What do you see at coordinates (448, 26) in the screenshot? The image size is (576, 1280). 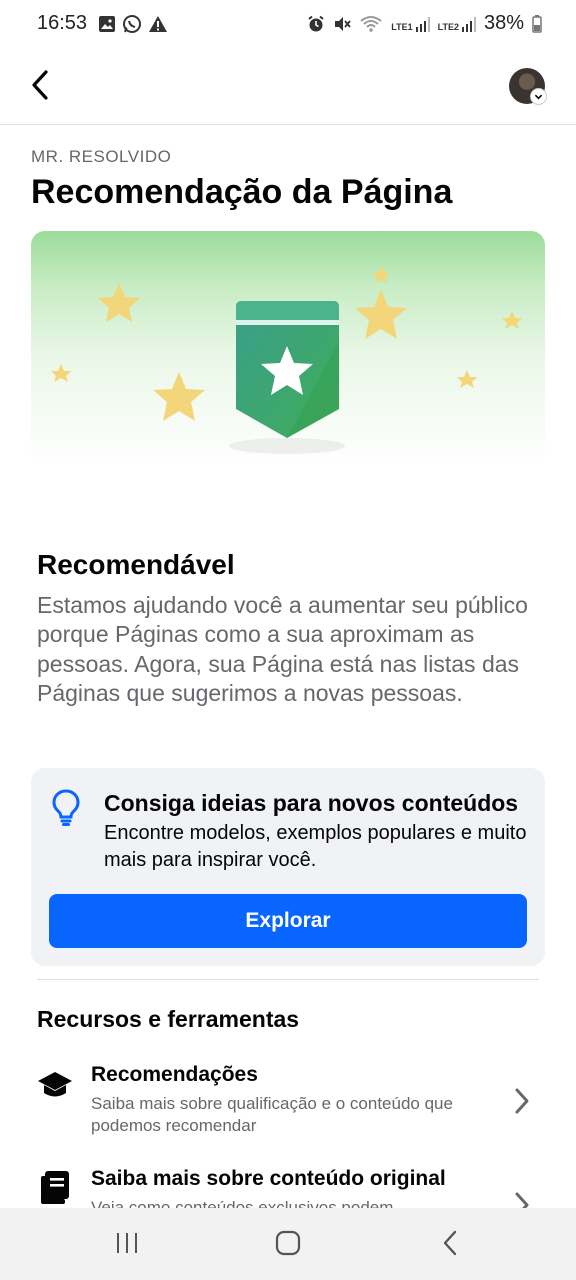 I see `sim2-label: LTE2` at bounding box center [448, 26].